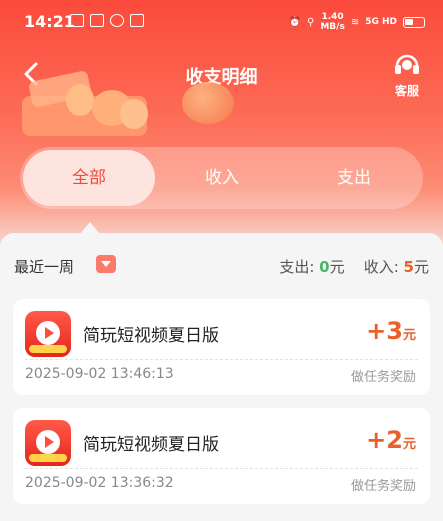 Image resolution: width=443 pixels, height=521 pixels. I want to click on tab-expense: 支出, so click(354, 178).